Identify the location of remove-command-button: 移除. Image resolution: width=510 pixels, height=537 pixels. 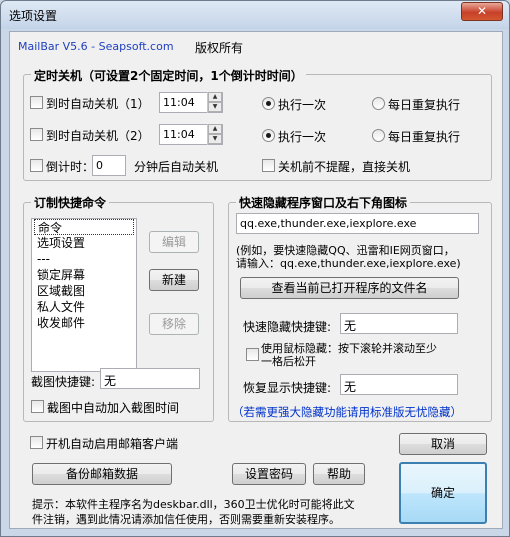
(174, 324).